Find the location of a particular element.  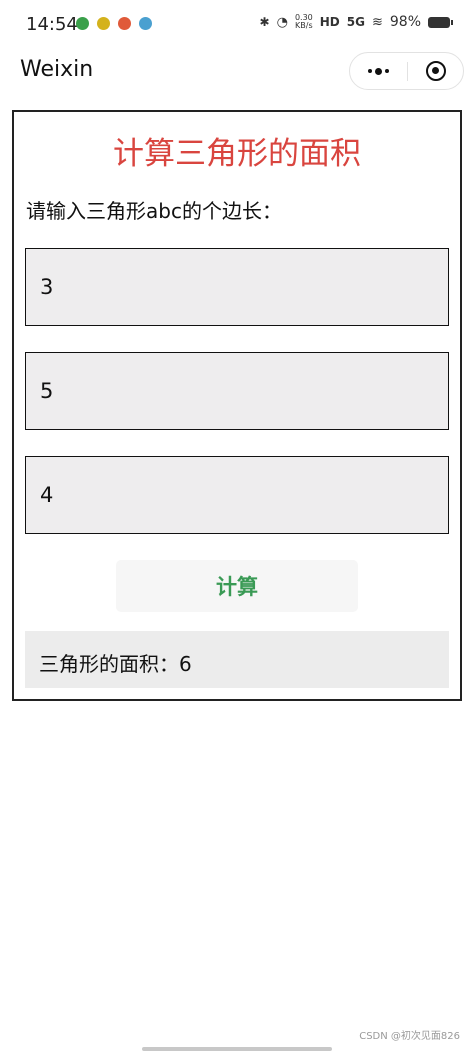

battery-percent: 98% is located at coordinates (405, 22).